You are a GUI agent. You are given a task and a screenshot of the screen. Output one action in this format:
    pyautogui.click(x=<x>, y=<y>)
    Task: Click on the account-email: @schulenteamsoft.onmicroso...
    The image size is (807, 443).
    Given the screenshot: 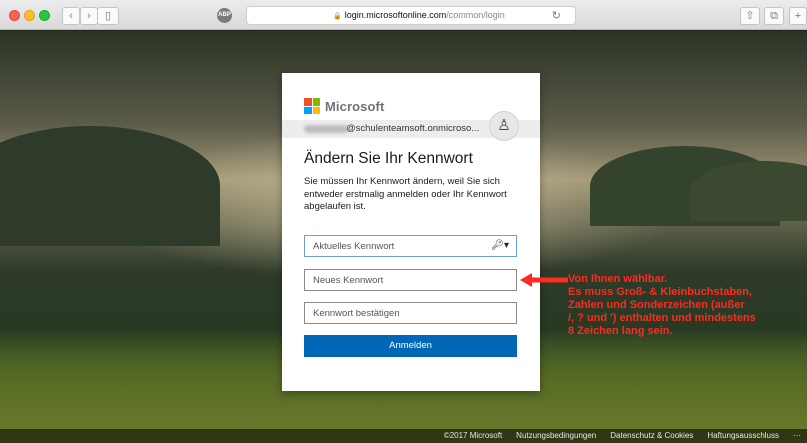 What is the action you would take?
    pyautogui.click(x=413, y=128)
    